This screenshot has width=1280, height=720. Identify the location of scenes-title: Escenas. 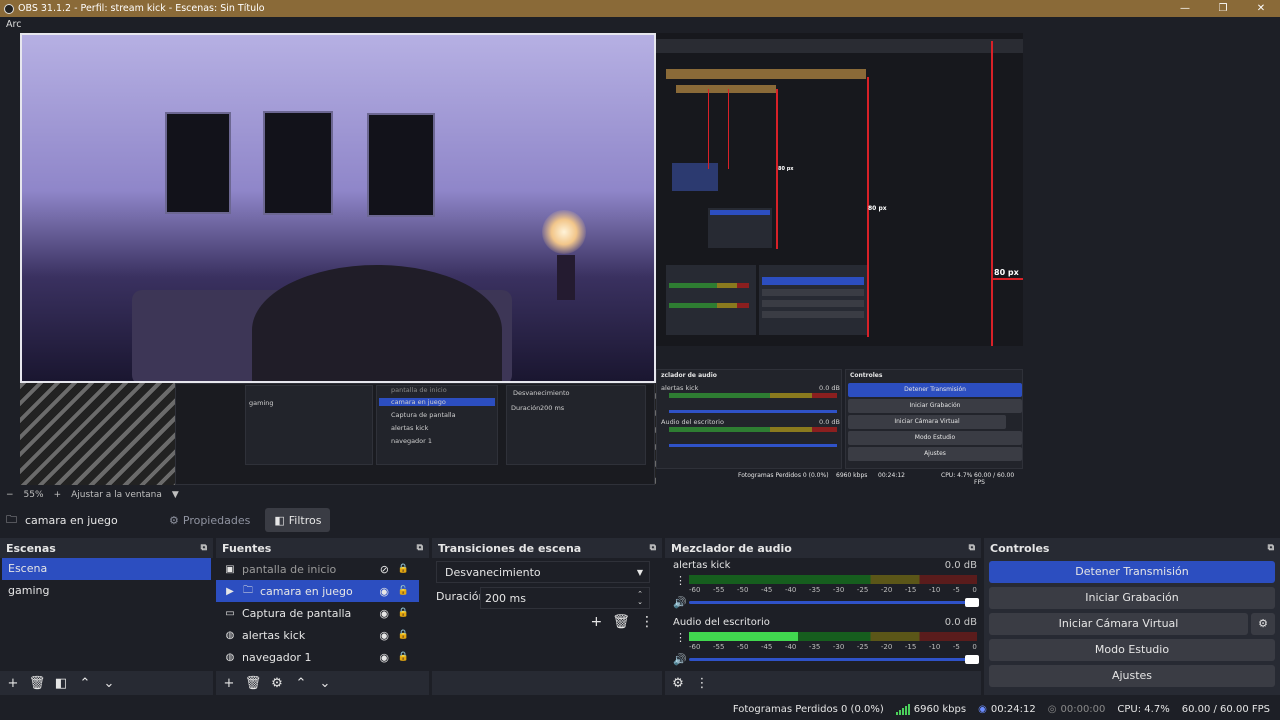
(31, 548).